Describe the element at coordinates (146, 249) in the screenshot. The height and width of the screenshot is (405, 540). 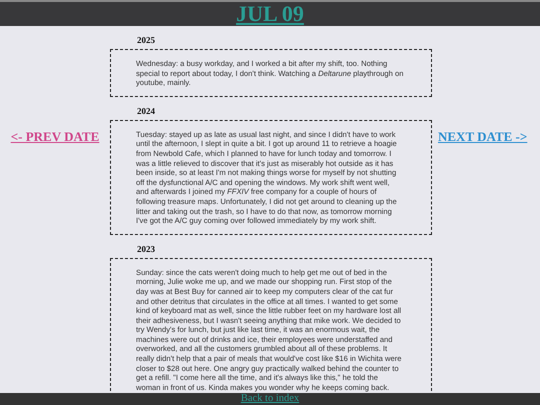
I see `year-heading: 2023` at that location.